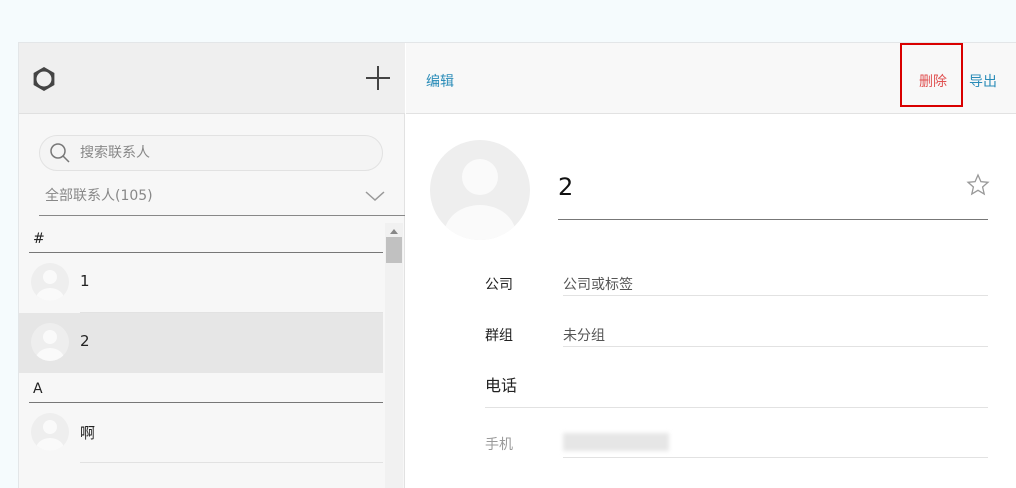 This screenshot has width=1016, height=488. Describe the element at coordinates (983, 81) in the screenshot. I see `export-button: 导出` at that location.